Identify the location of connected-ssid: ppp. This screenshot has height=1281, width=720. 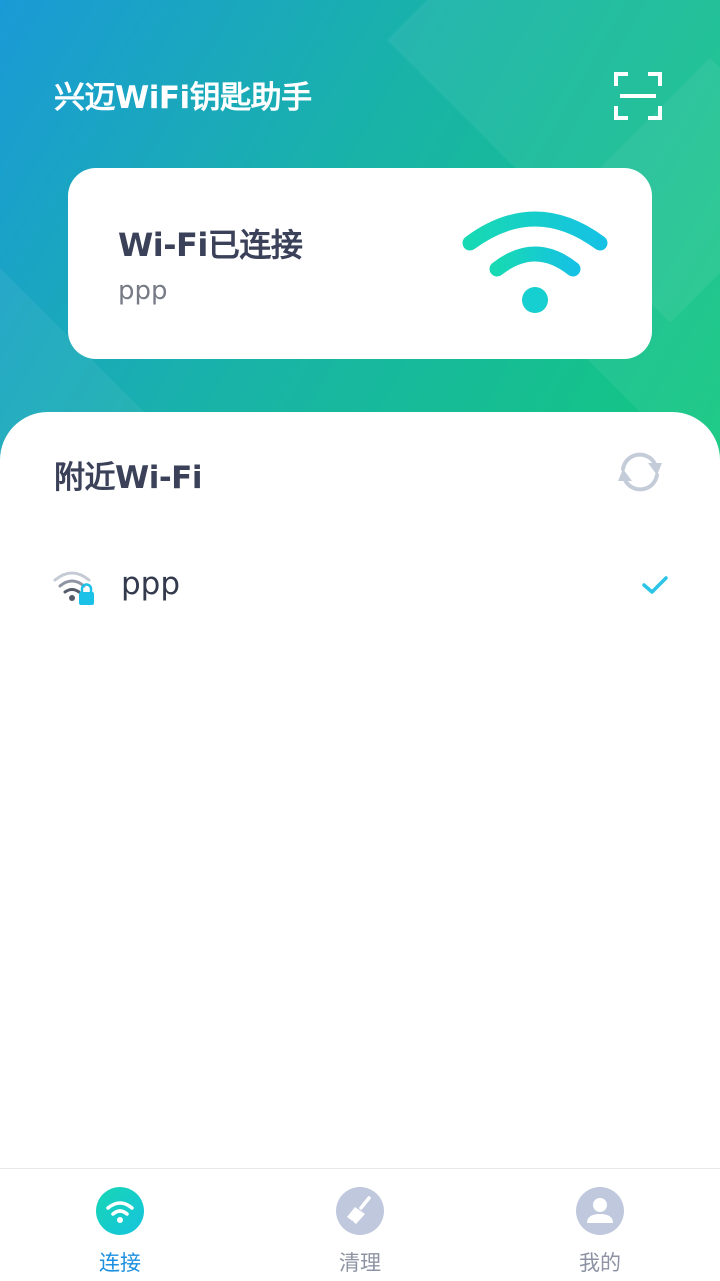
(143, 291).